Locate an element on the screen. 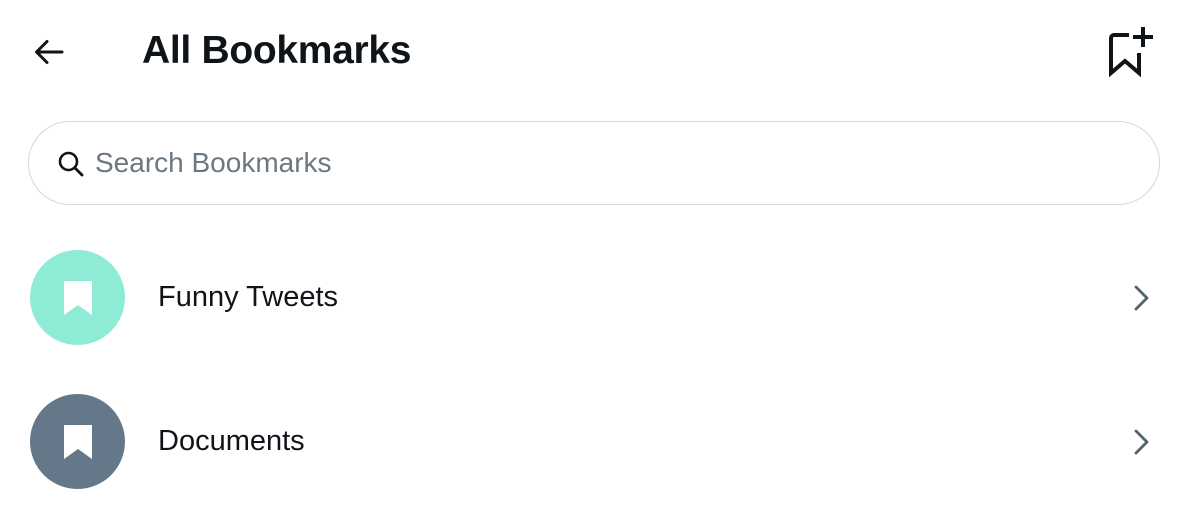  search-icon is located at coordinates (71, 164).